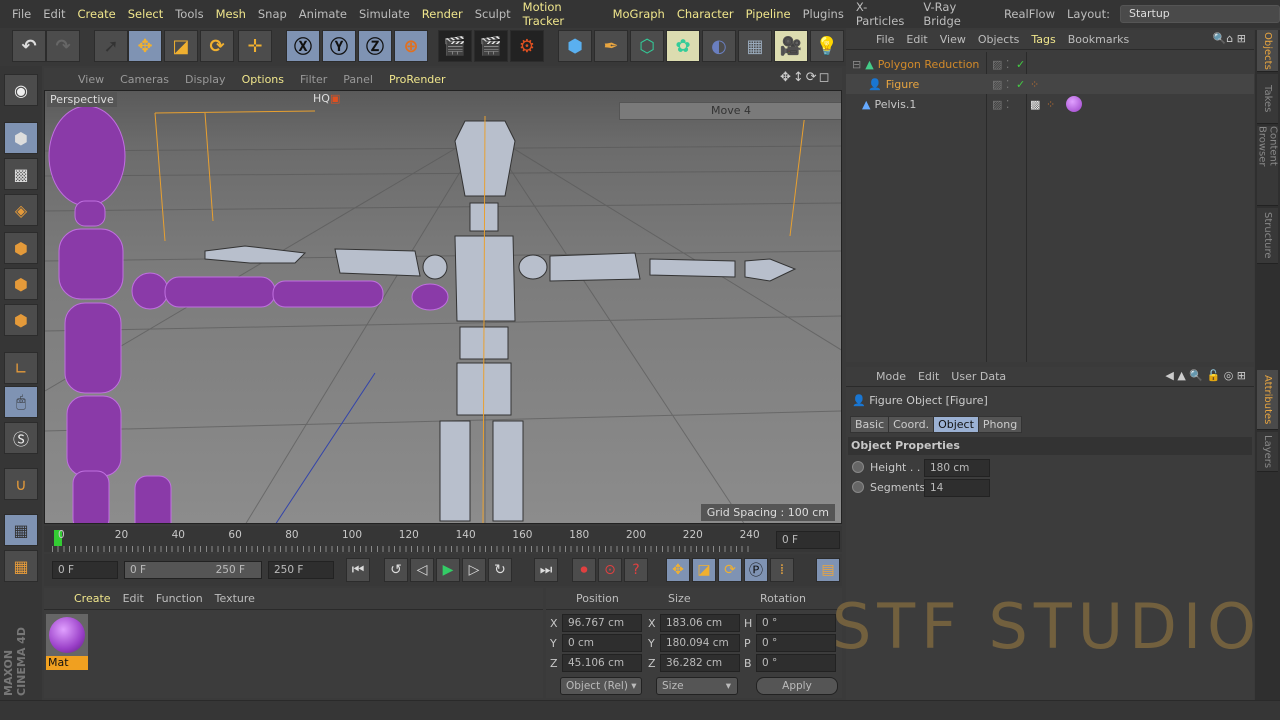 The width and height of the screenshot is (1280, 720). I want to click on scheme-button: ▤, so click(828, 570).